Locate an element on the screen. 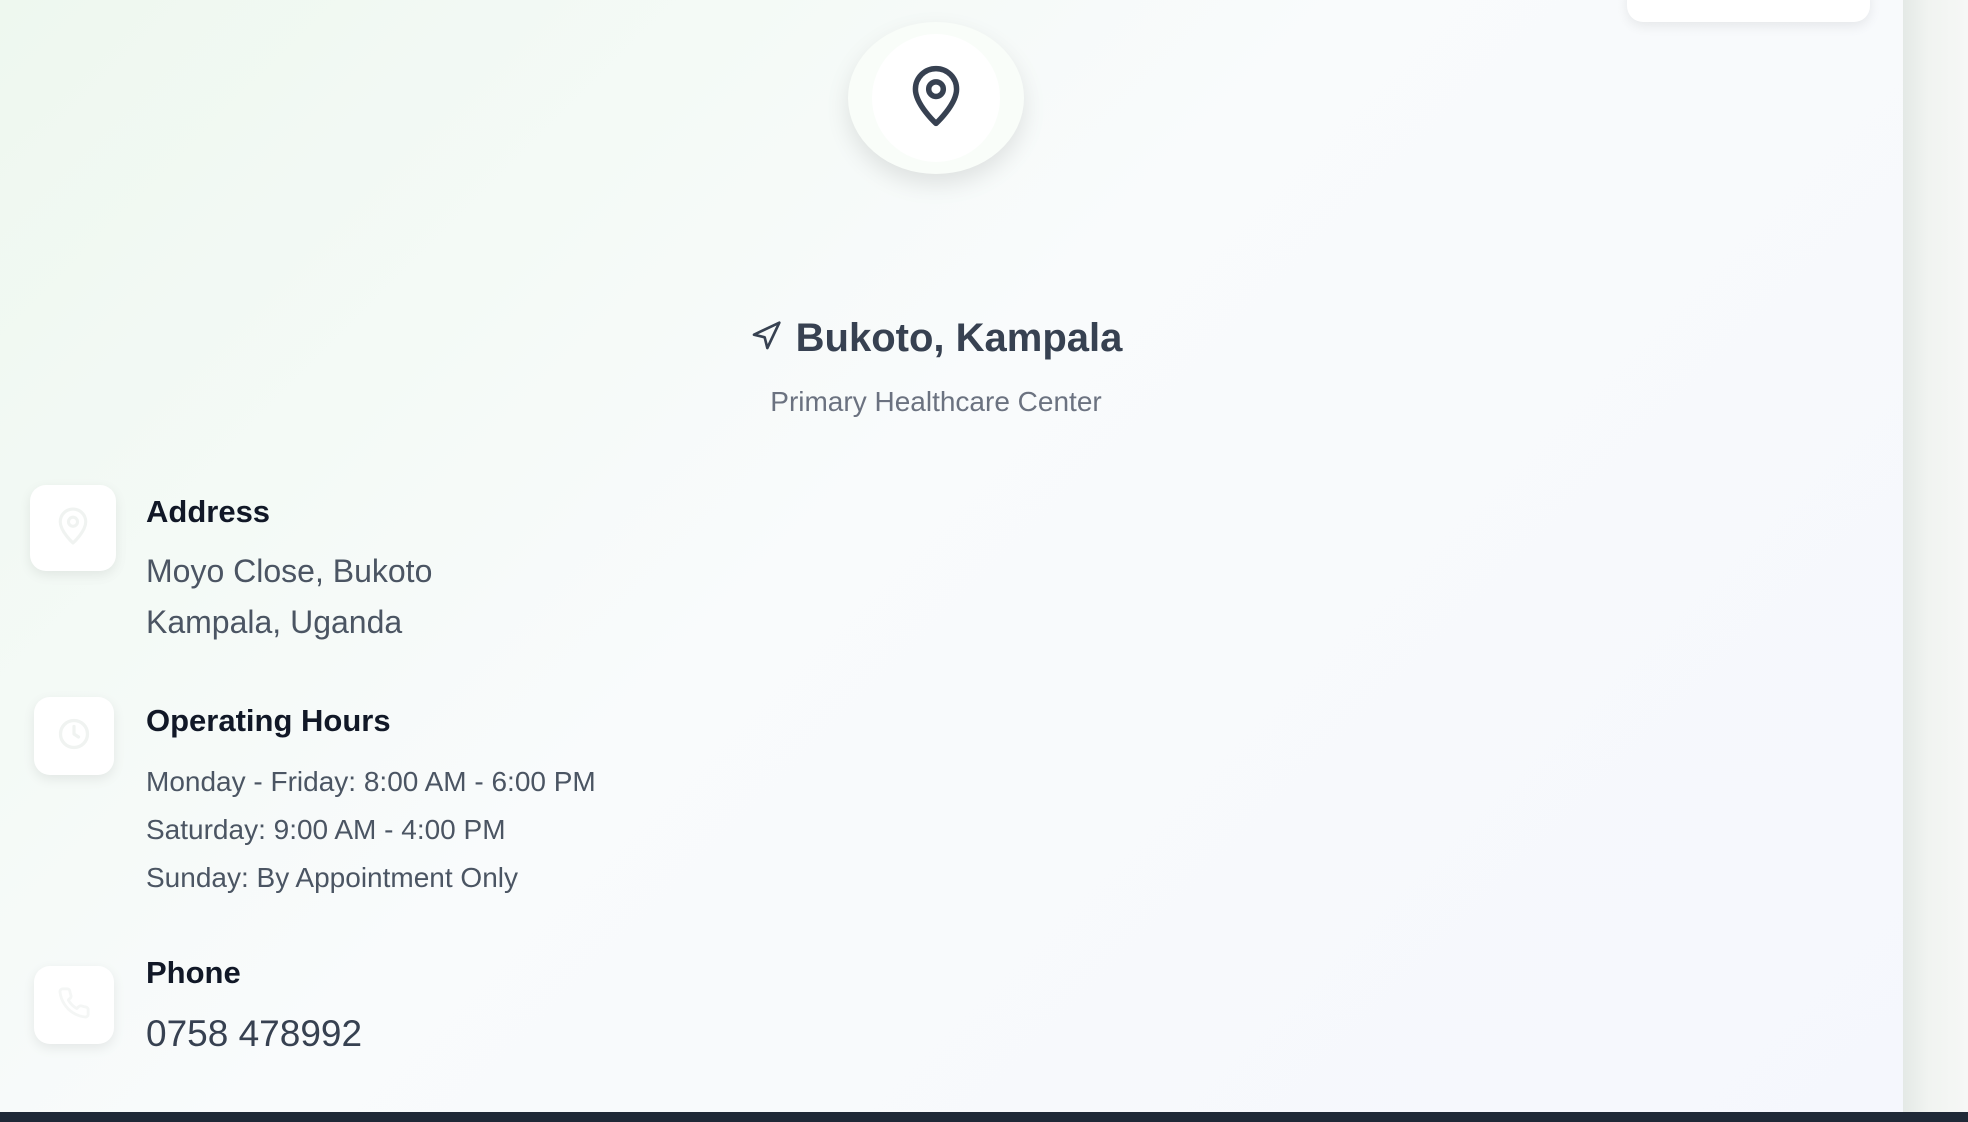 The image size is (1968, 1122). hours-label: Operating Hours is located at coordinates (268, 720).